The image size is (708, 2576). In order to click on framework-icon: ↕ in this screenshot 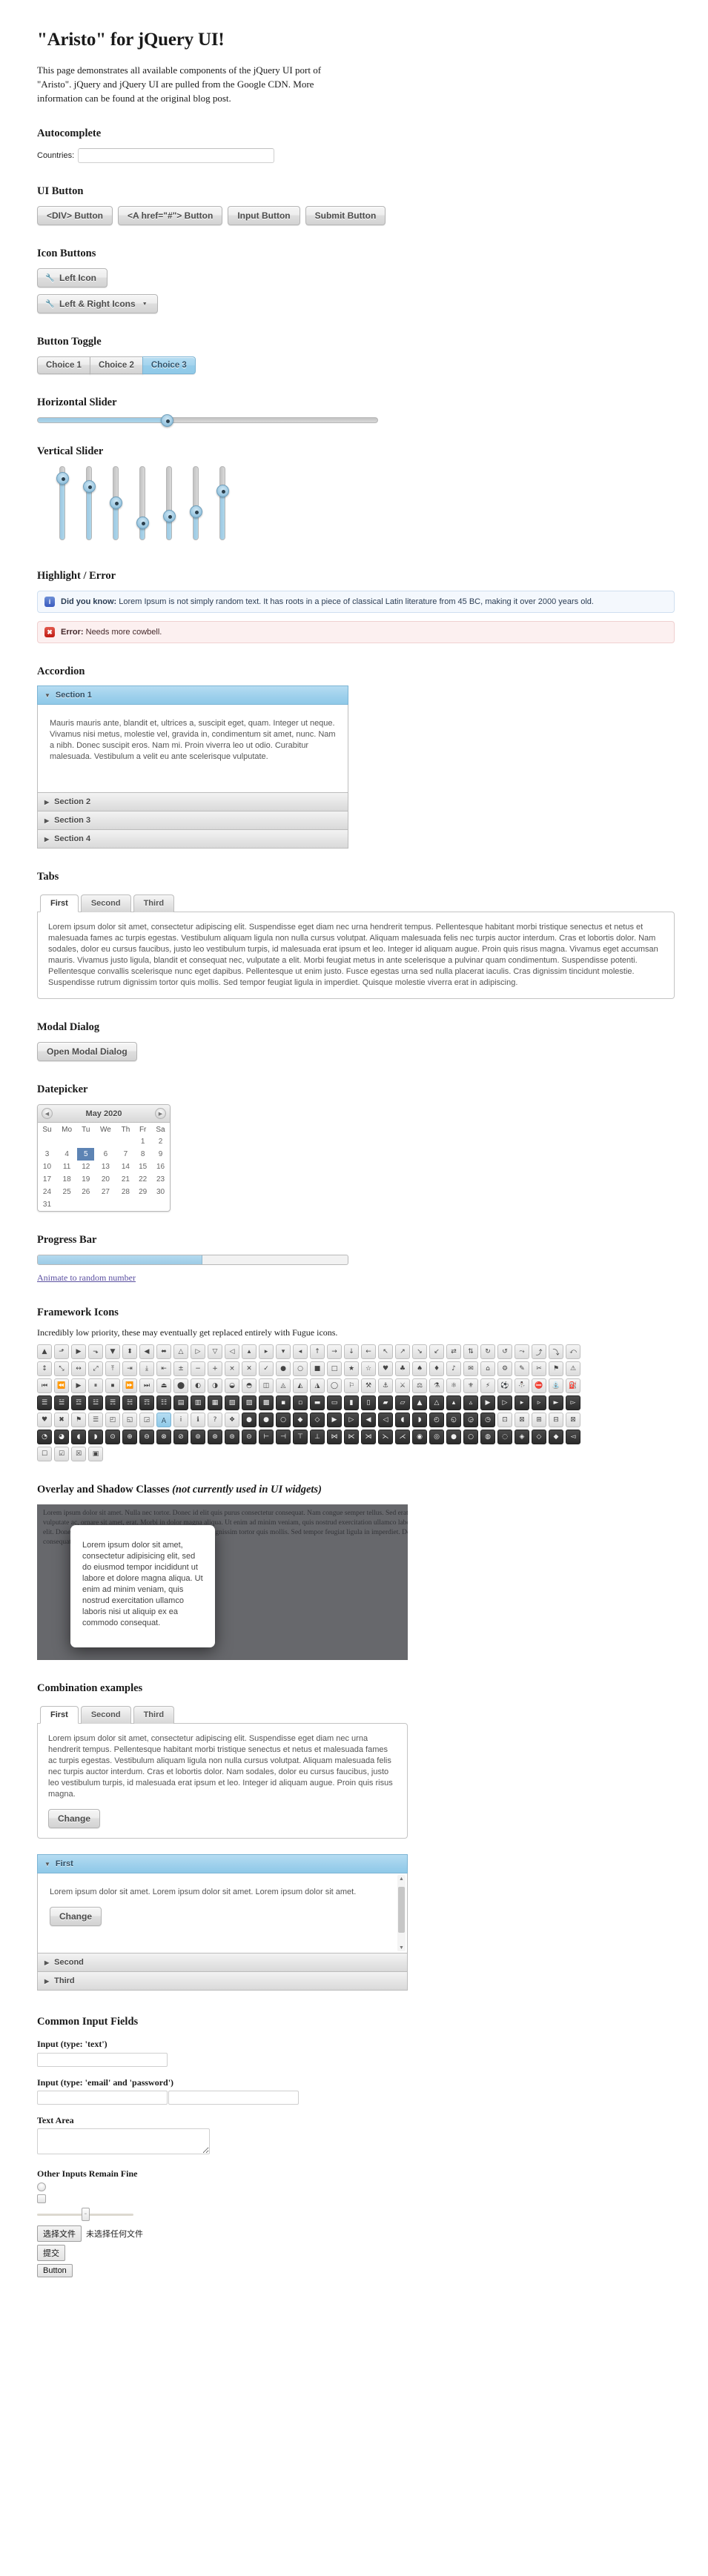, I will do `click(44, 1368)`.